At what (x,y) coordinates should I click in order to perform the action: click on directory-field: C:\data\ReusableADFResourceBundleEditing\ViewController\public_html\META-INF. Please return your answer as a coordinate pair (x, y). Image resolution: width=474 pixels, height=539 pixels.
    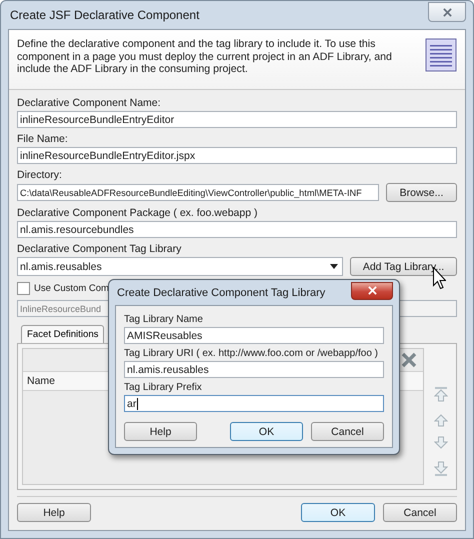
    Looking at the image, I should click on (198, 192).